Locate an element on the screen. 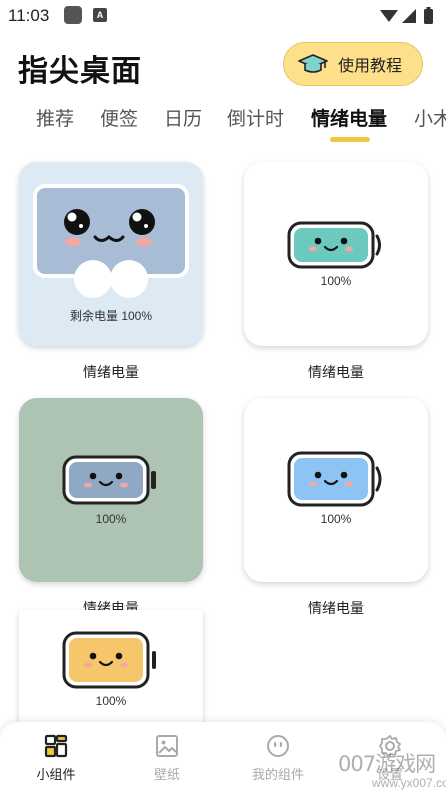  wifi-icon is located at coordinates (389, 16).